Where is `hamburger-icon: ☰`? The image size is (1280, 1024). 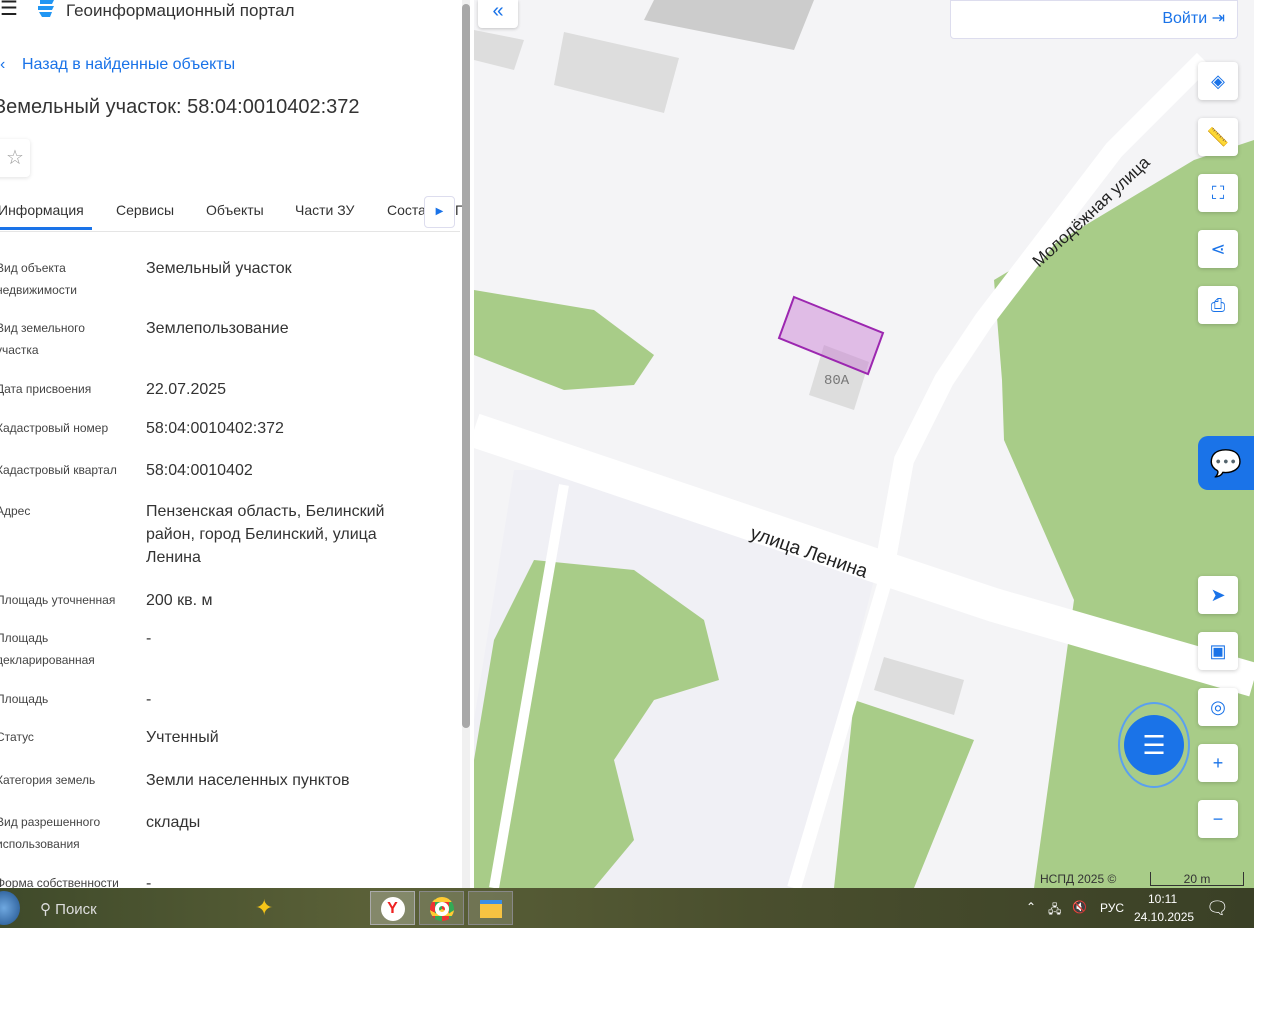
hamburger-icon: ☰ is located at coordinates (9, 9).